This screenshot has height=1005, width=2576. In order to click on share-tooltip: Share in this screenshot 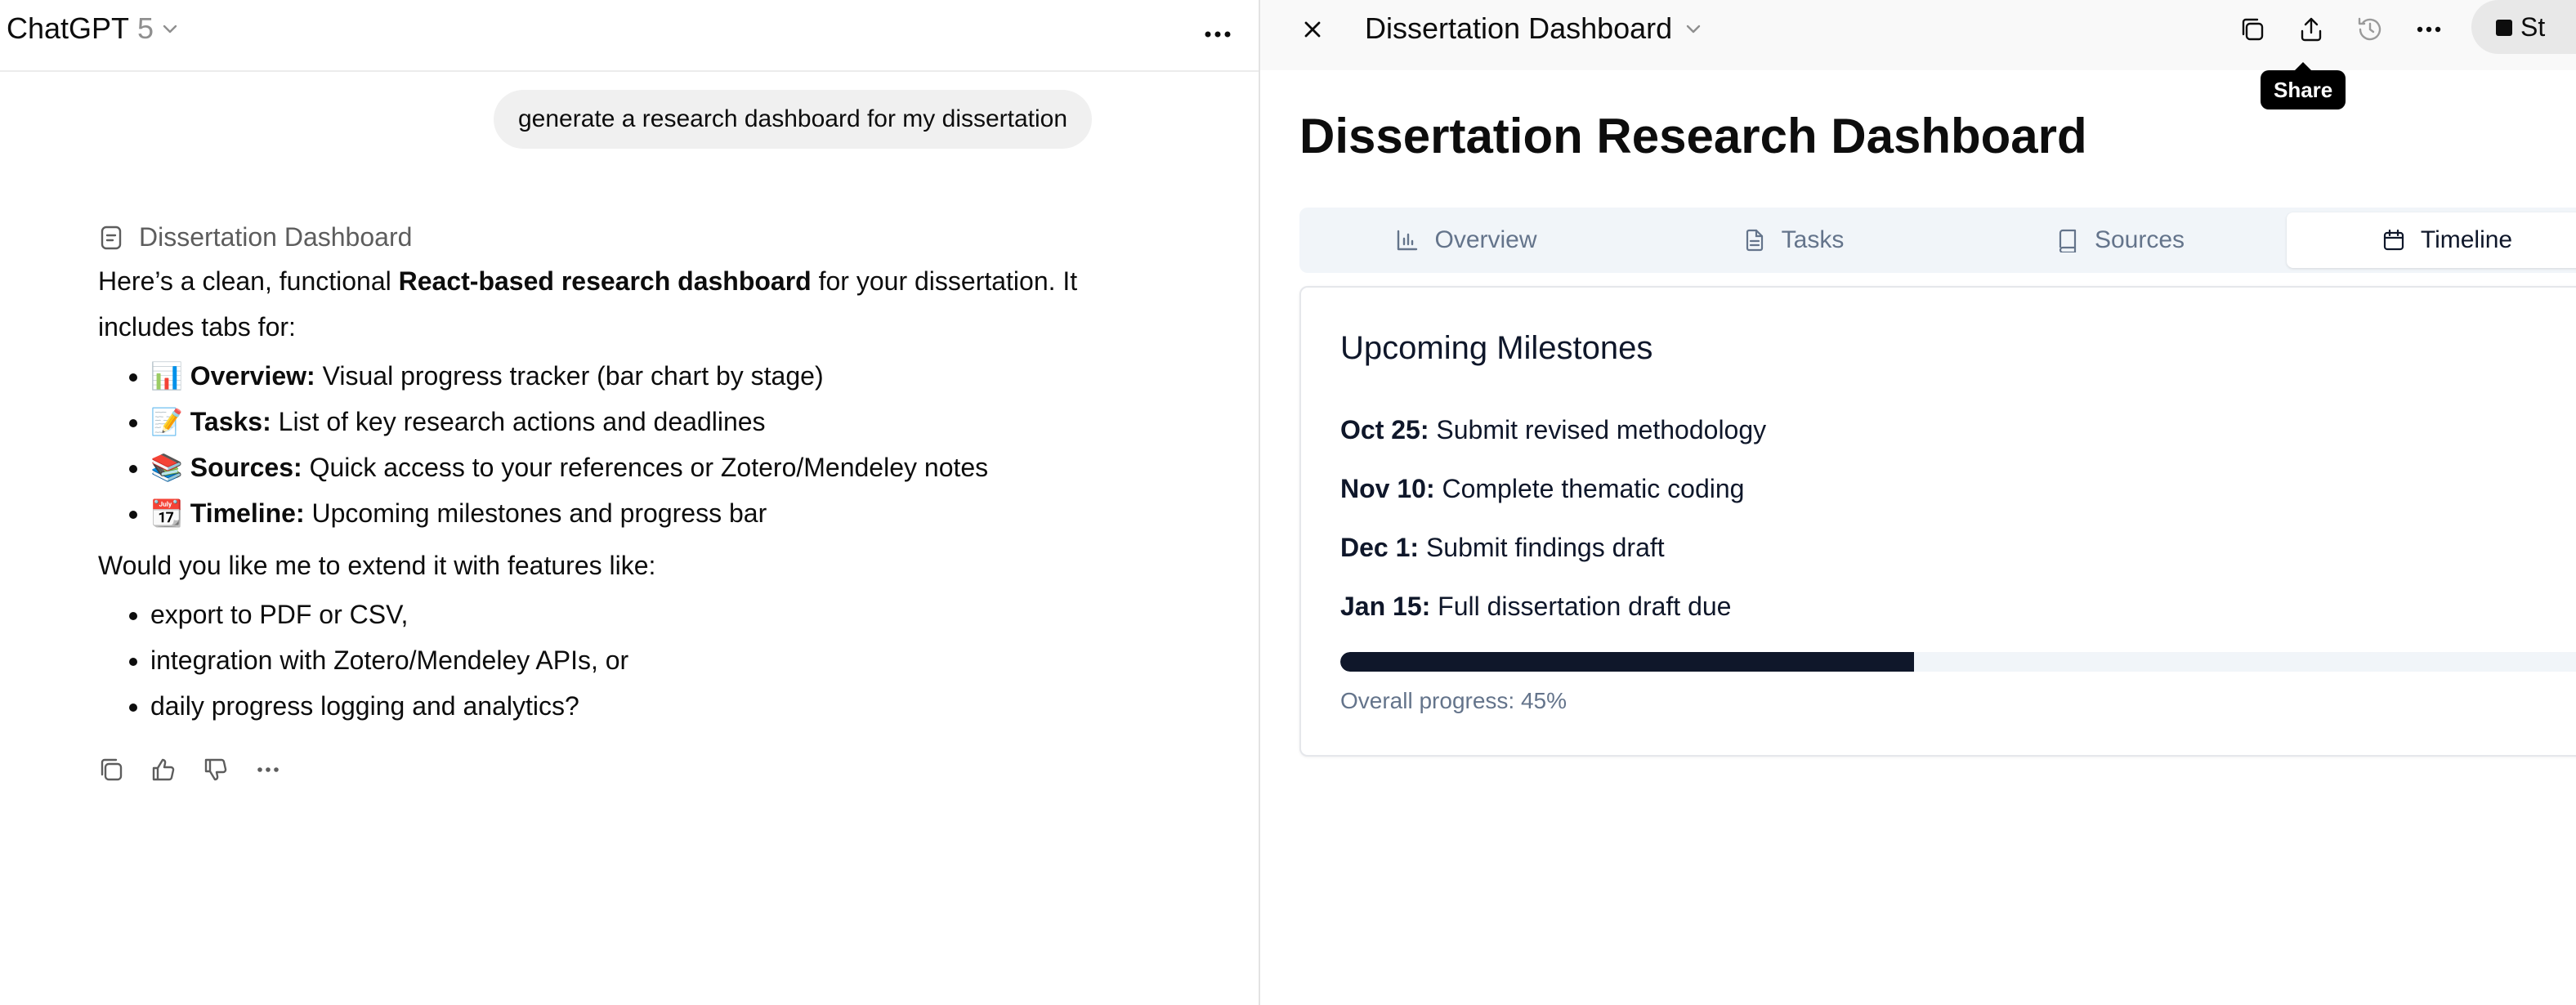, I will do `click(2303, 85)`.